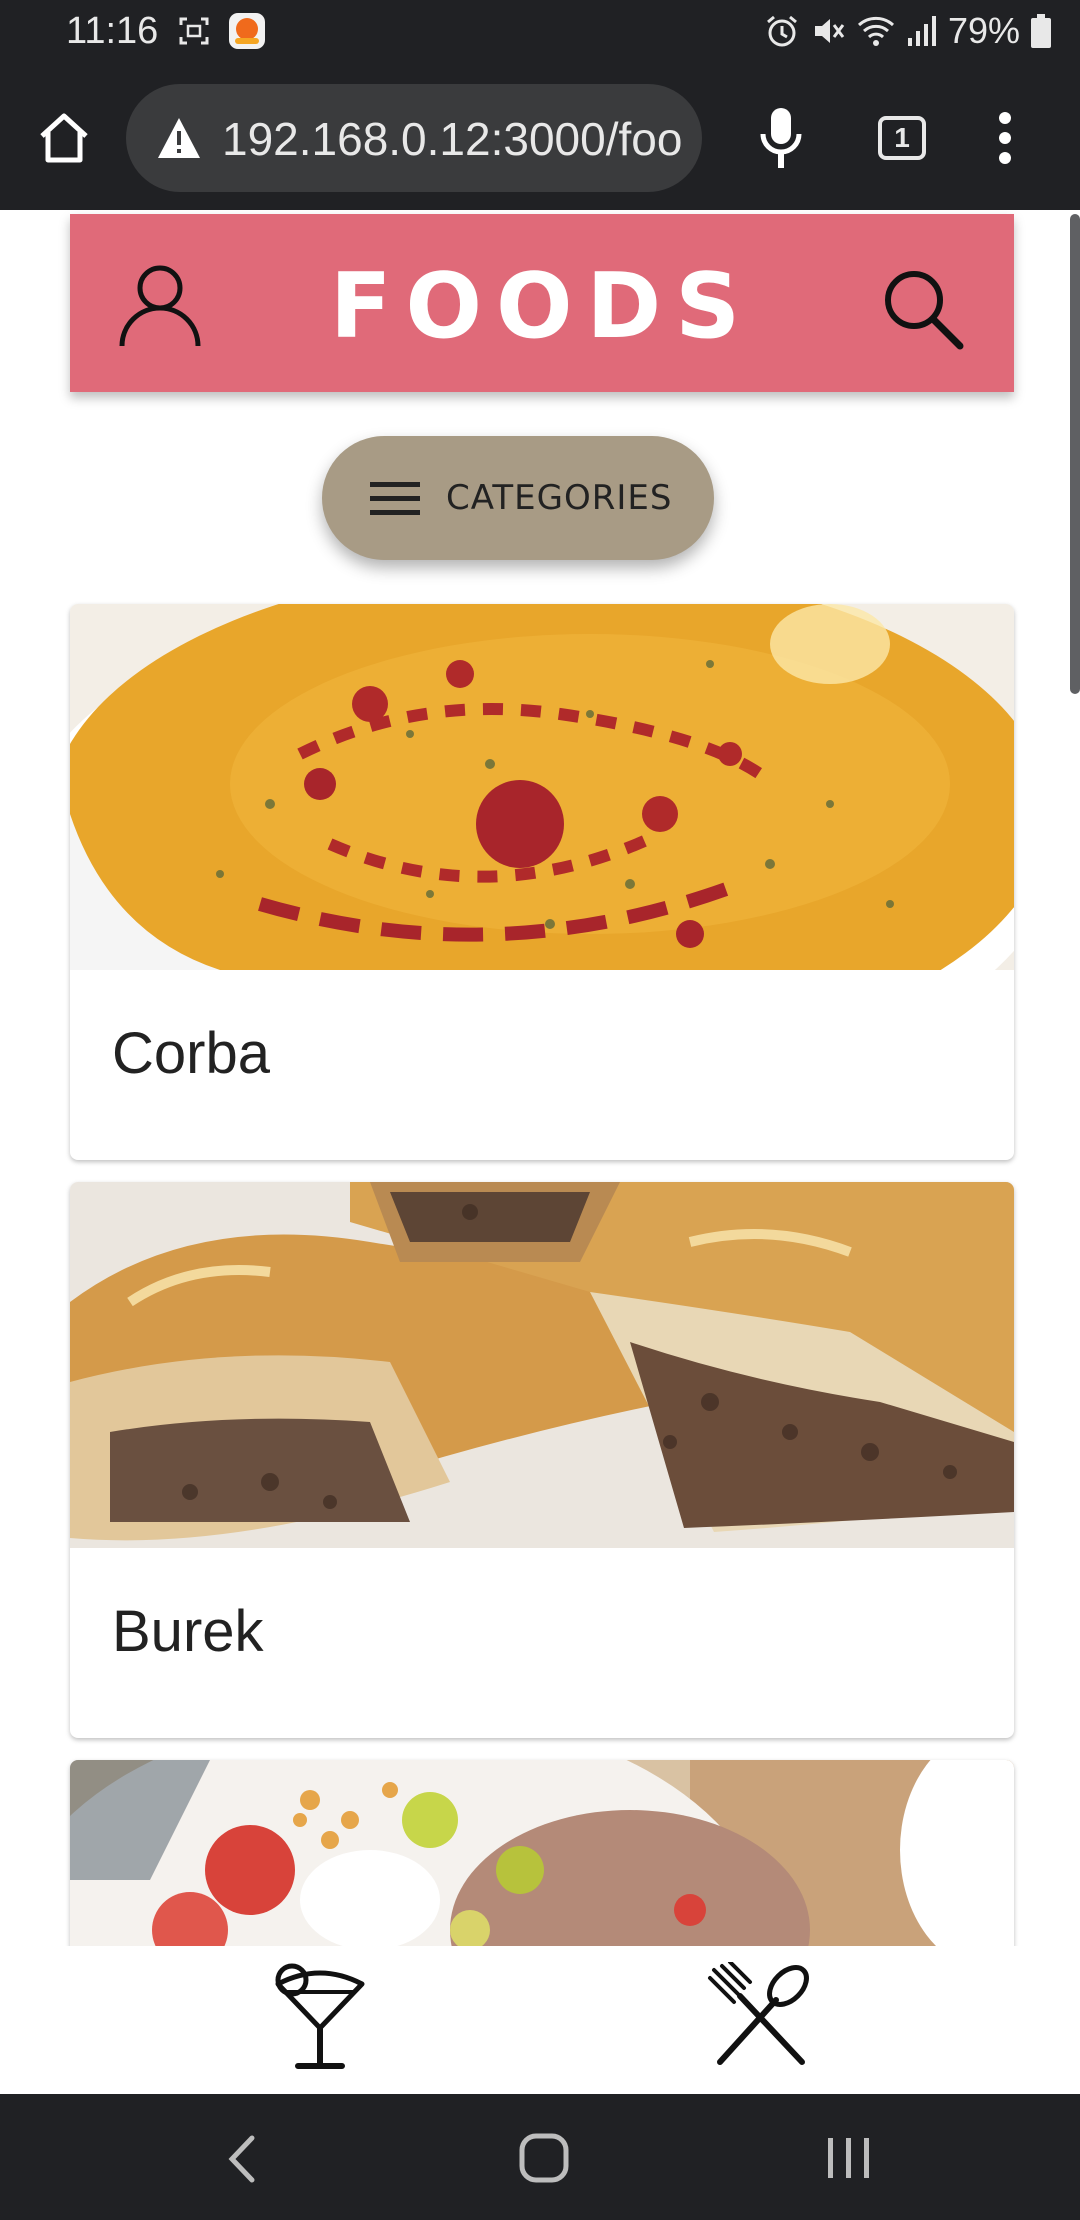 The width and height of the screenshot is (1080, 2220). I want to click on status-right-icons: 79%, so click(908, 31).